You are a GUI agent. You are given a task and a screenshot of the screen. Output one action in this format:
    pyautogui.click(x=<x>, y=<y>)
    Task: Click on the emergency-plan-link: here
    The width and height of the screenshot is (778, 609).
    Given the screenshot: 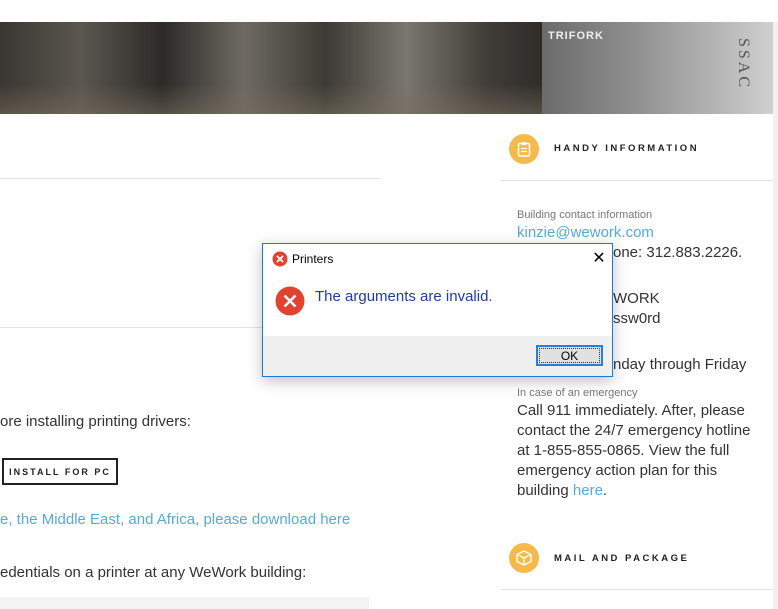 What is the action you would take?
    pyautogui.click(x=588, y=490)
    